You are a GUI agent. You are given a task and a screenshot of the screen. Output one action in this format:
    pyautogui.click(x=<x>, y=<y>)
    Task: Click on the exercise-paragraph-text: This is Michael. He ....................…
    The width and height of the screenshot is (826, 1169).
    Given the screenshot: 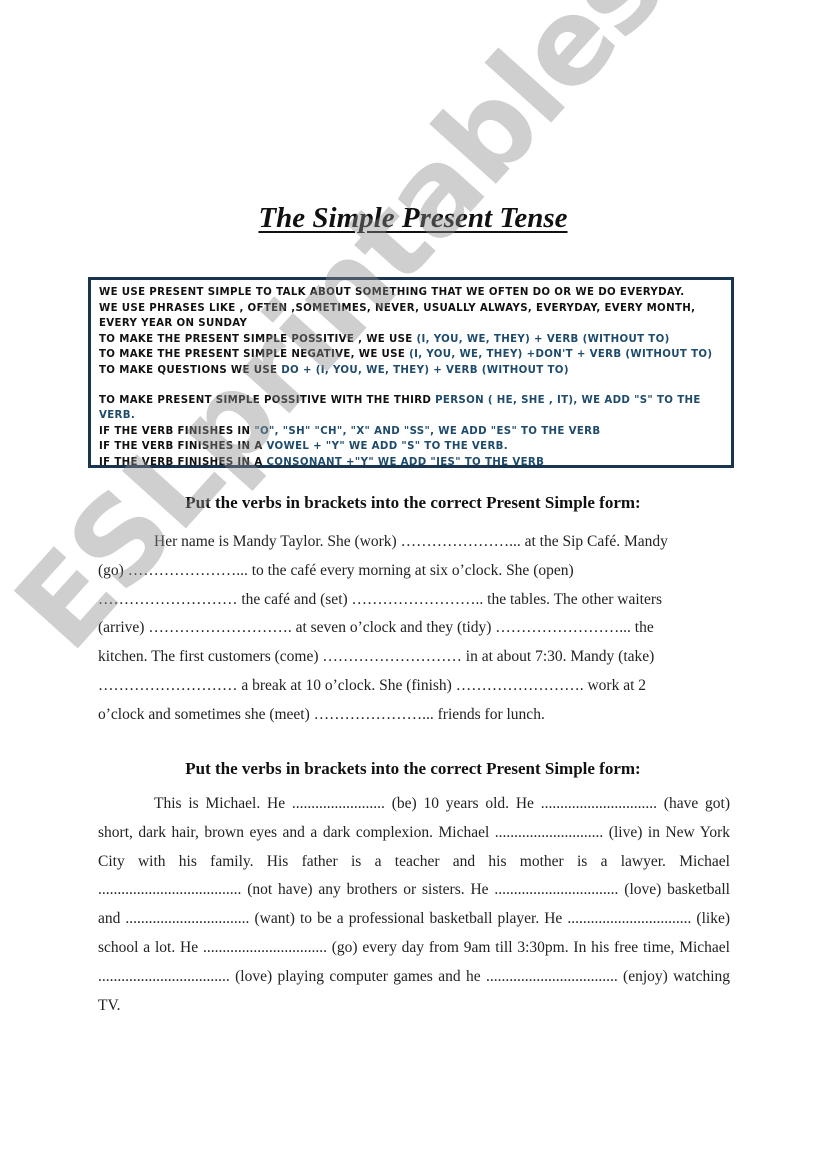 What is the action you would take?
    pyautogui.click(x=414, y=904)
    